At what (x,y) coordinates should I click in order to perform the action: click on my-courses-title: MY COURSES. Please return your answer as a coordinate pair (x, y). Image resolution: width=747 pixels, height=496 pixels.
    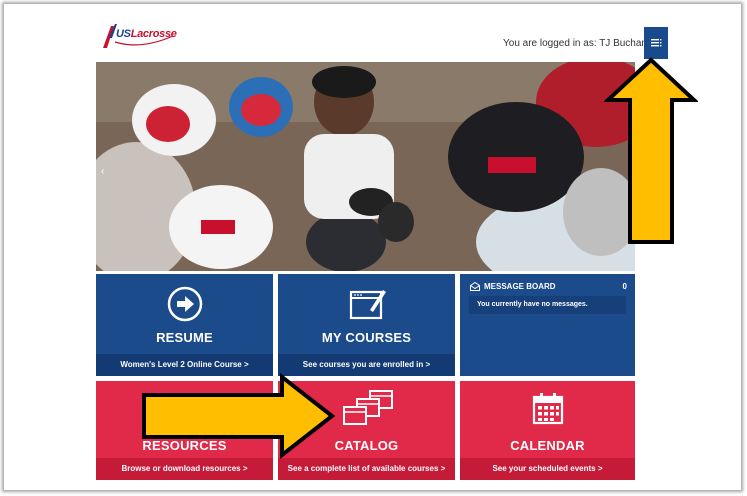
    Looking at the image, I should click on (366, 337).